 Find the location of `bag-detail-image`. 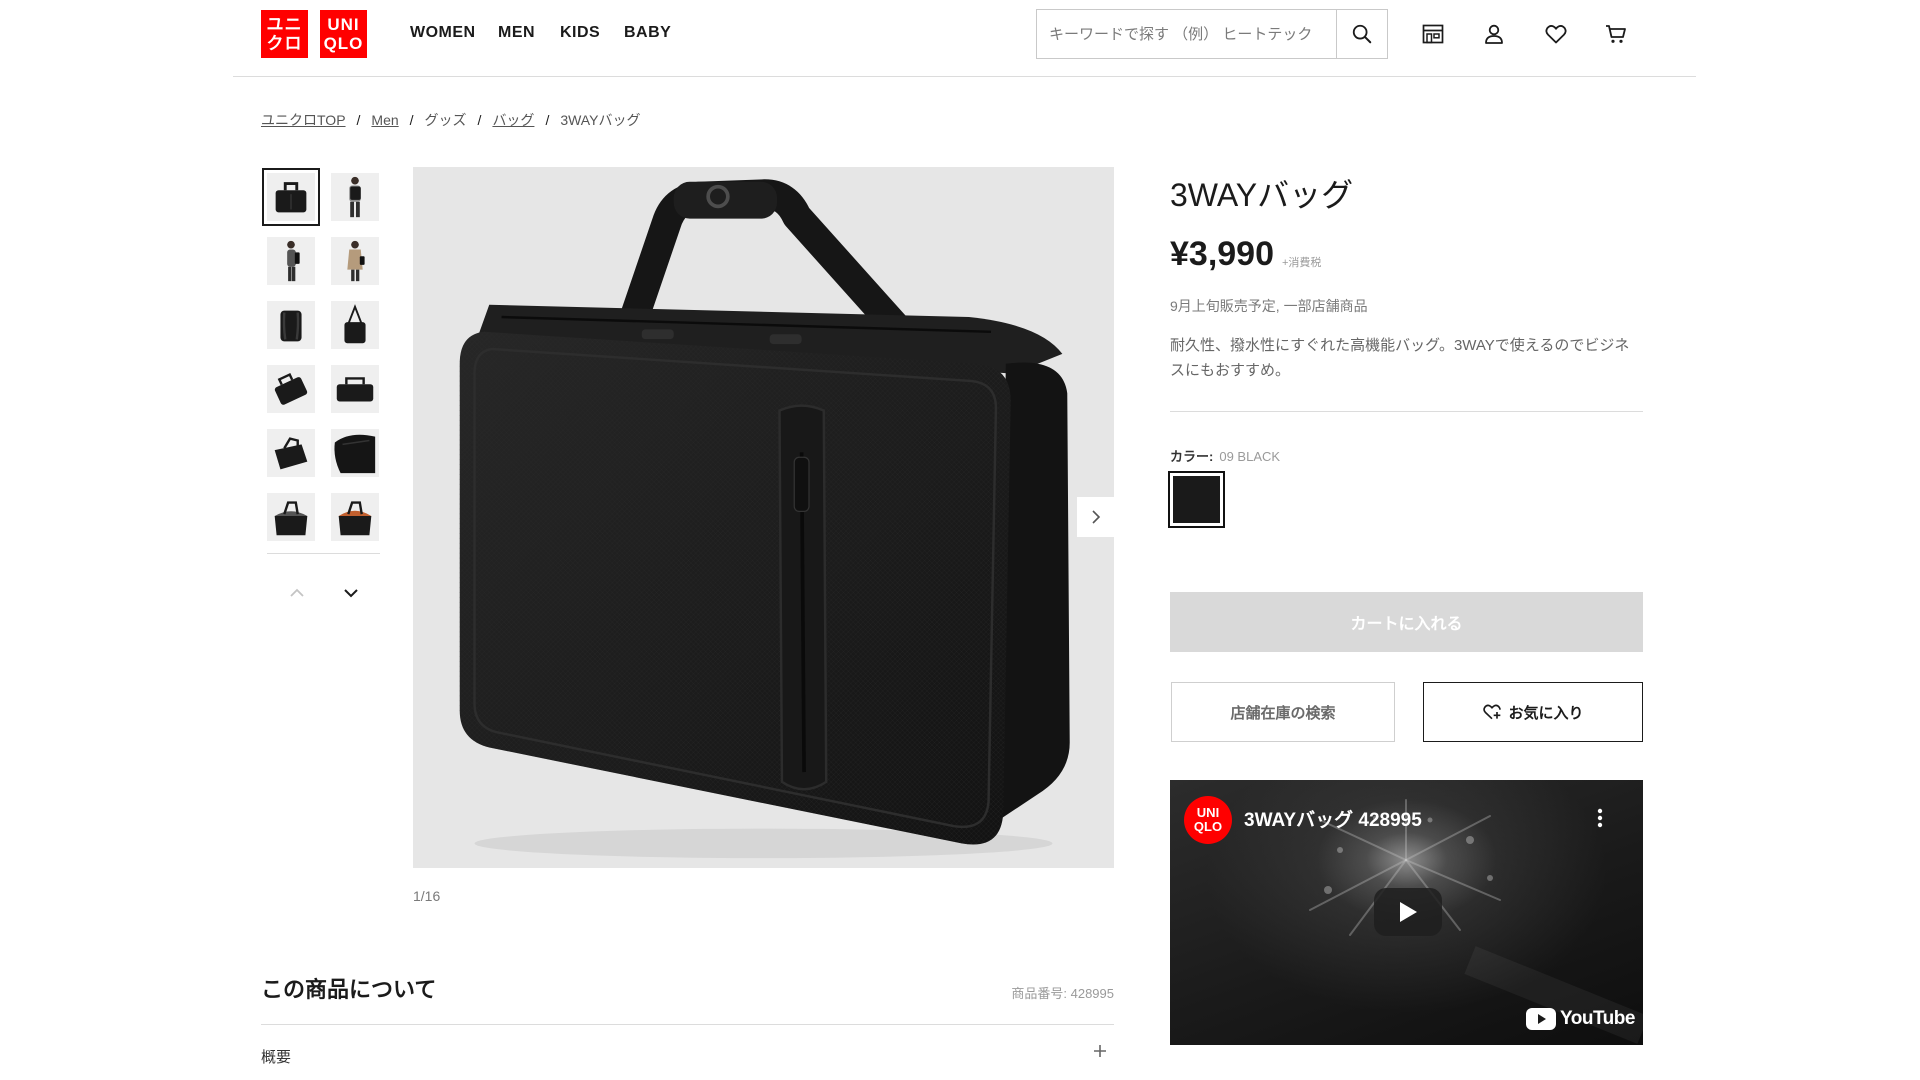

bag-detail-image is located at coordinates (355, 453).